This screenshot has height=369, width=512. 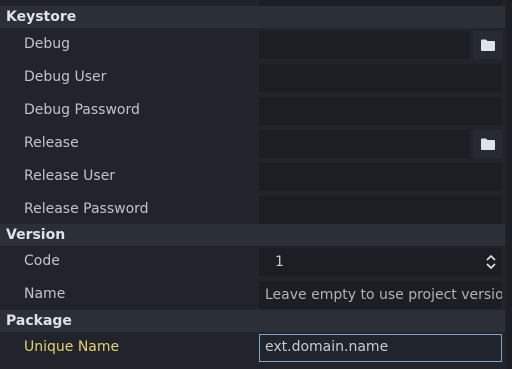 I want to click on row-version-code: Code 1, so click(x=252, y=261).